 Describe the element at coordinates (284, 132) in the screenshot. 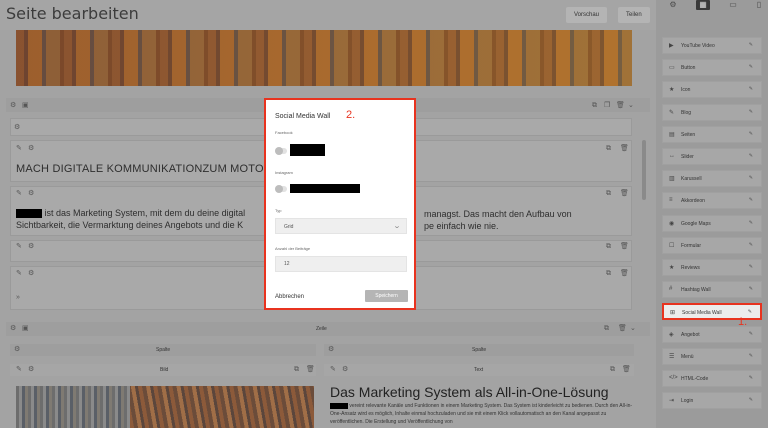

I see `facebook-label: Facebook` at that location.